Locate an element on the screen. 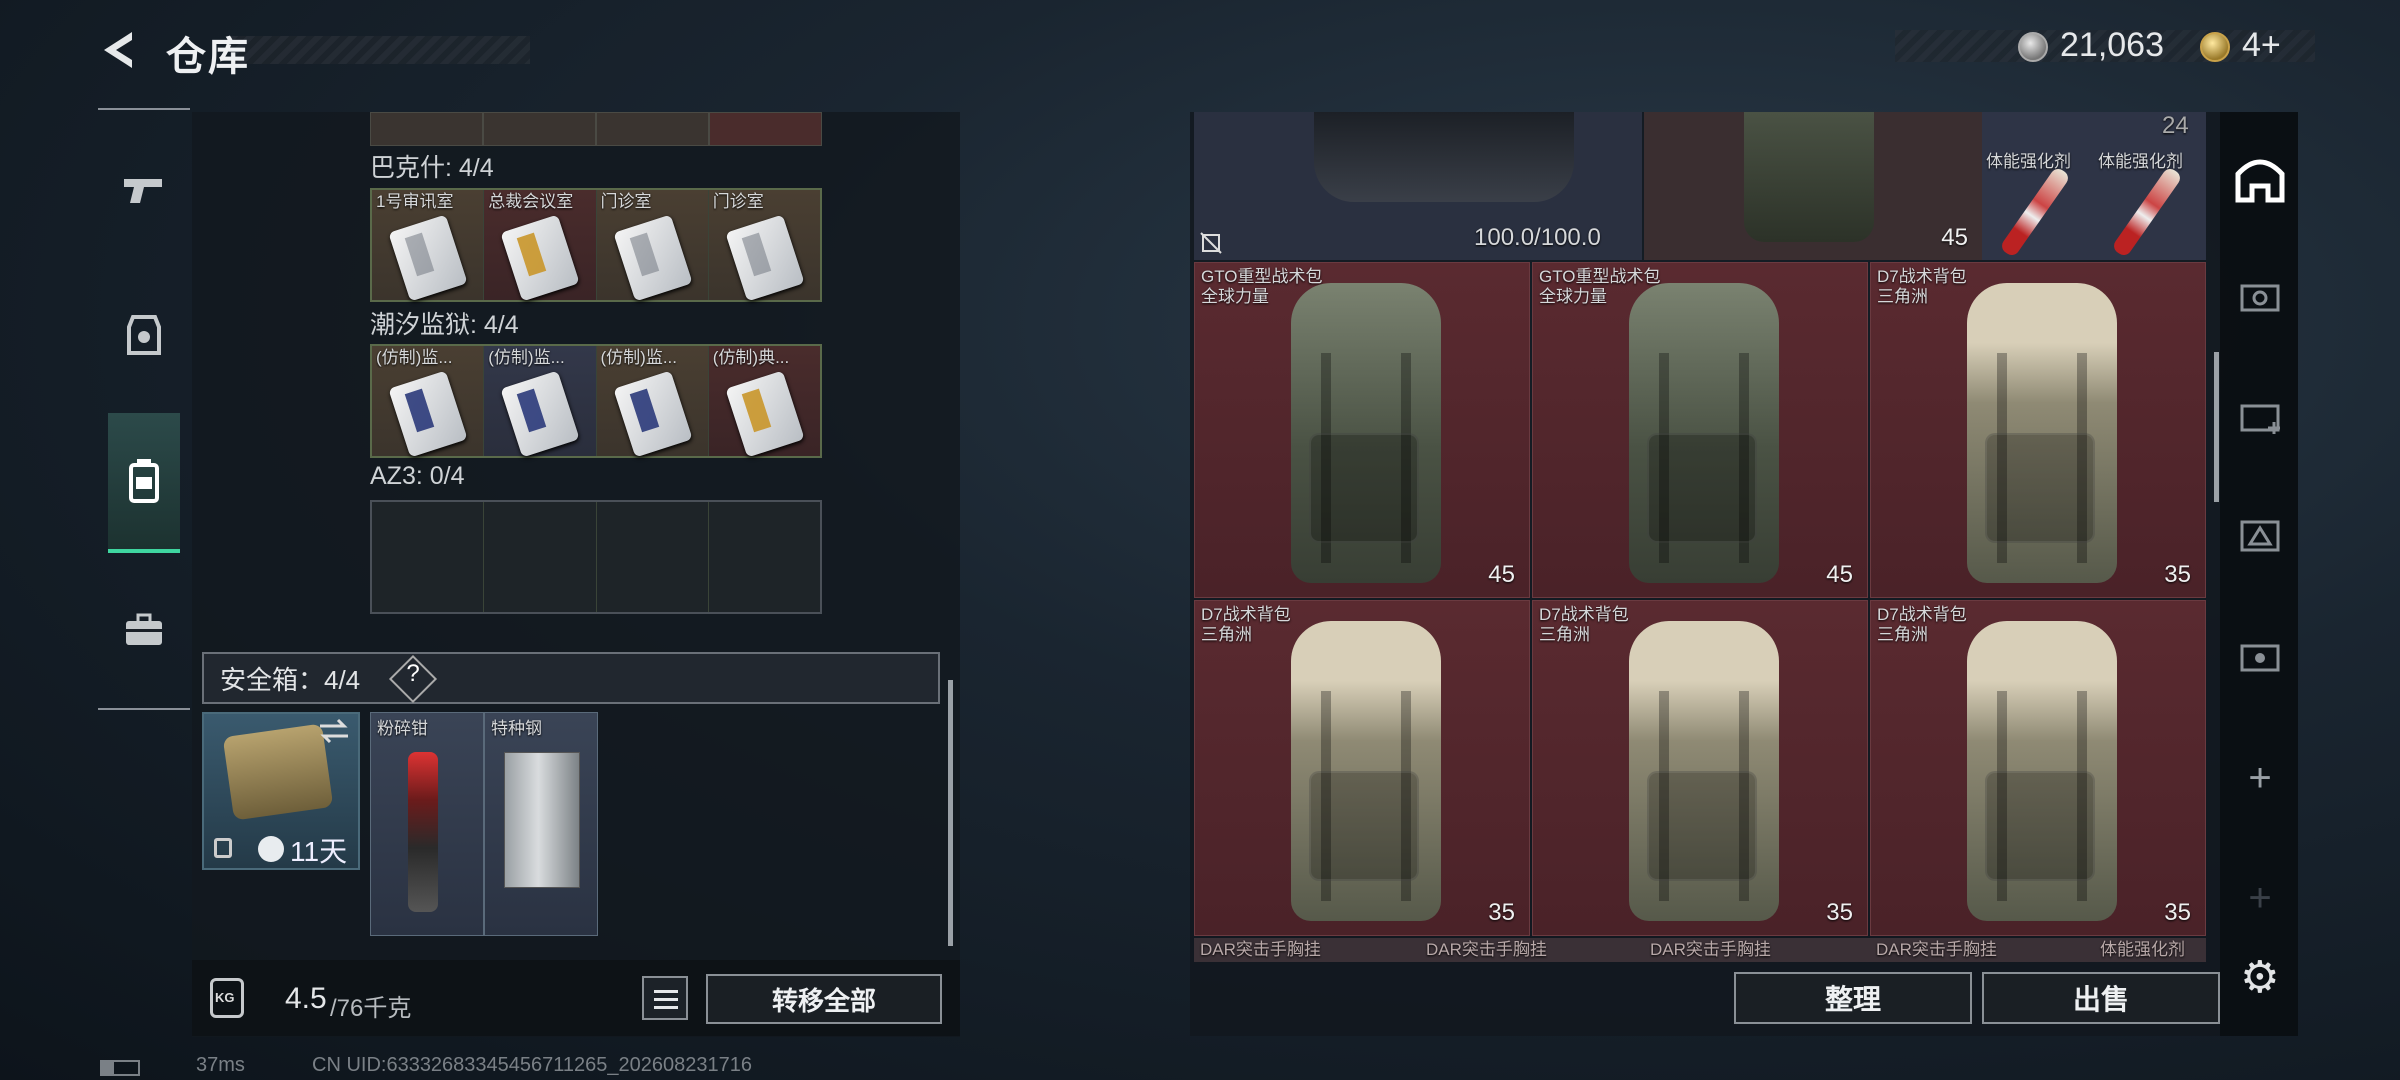 This screenshot has height=1080, width=2400. right-scrollbar is located at coordinates (2216, 427).